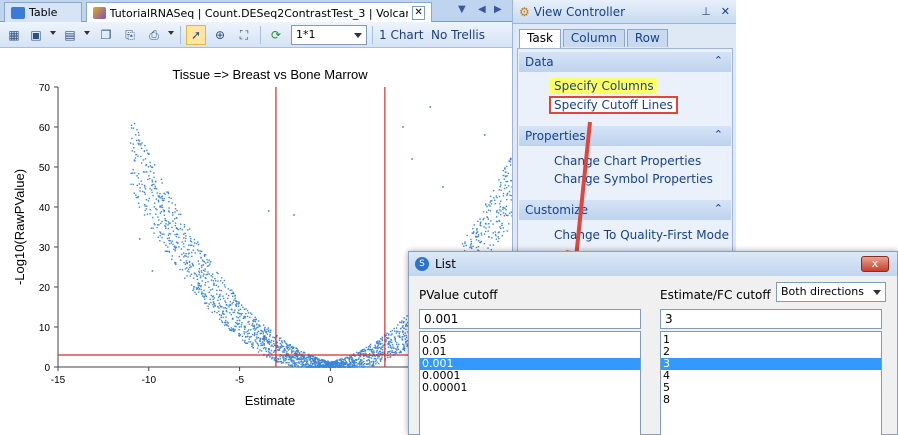  I want to click on x-axis-label: Estimate, so click(270, 400).